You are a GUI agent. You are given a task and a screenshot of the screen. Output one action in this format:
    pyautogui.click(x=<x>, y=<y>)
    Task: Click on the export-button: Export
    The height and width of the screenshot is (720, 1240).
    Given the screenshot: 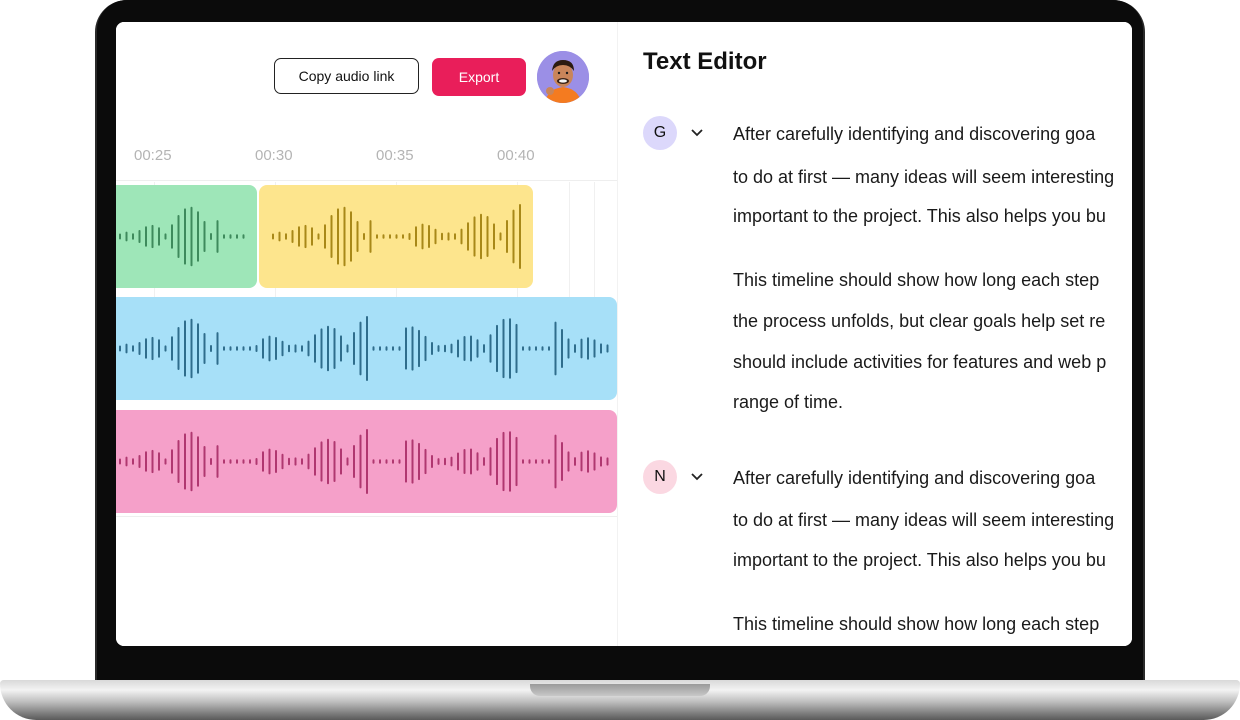 What is the action you would take?
    pyautogui.click(x=479, y=77)
    